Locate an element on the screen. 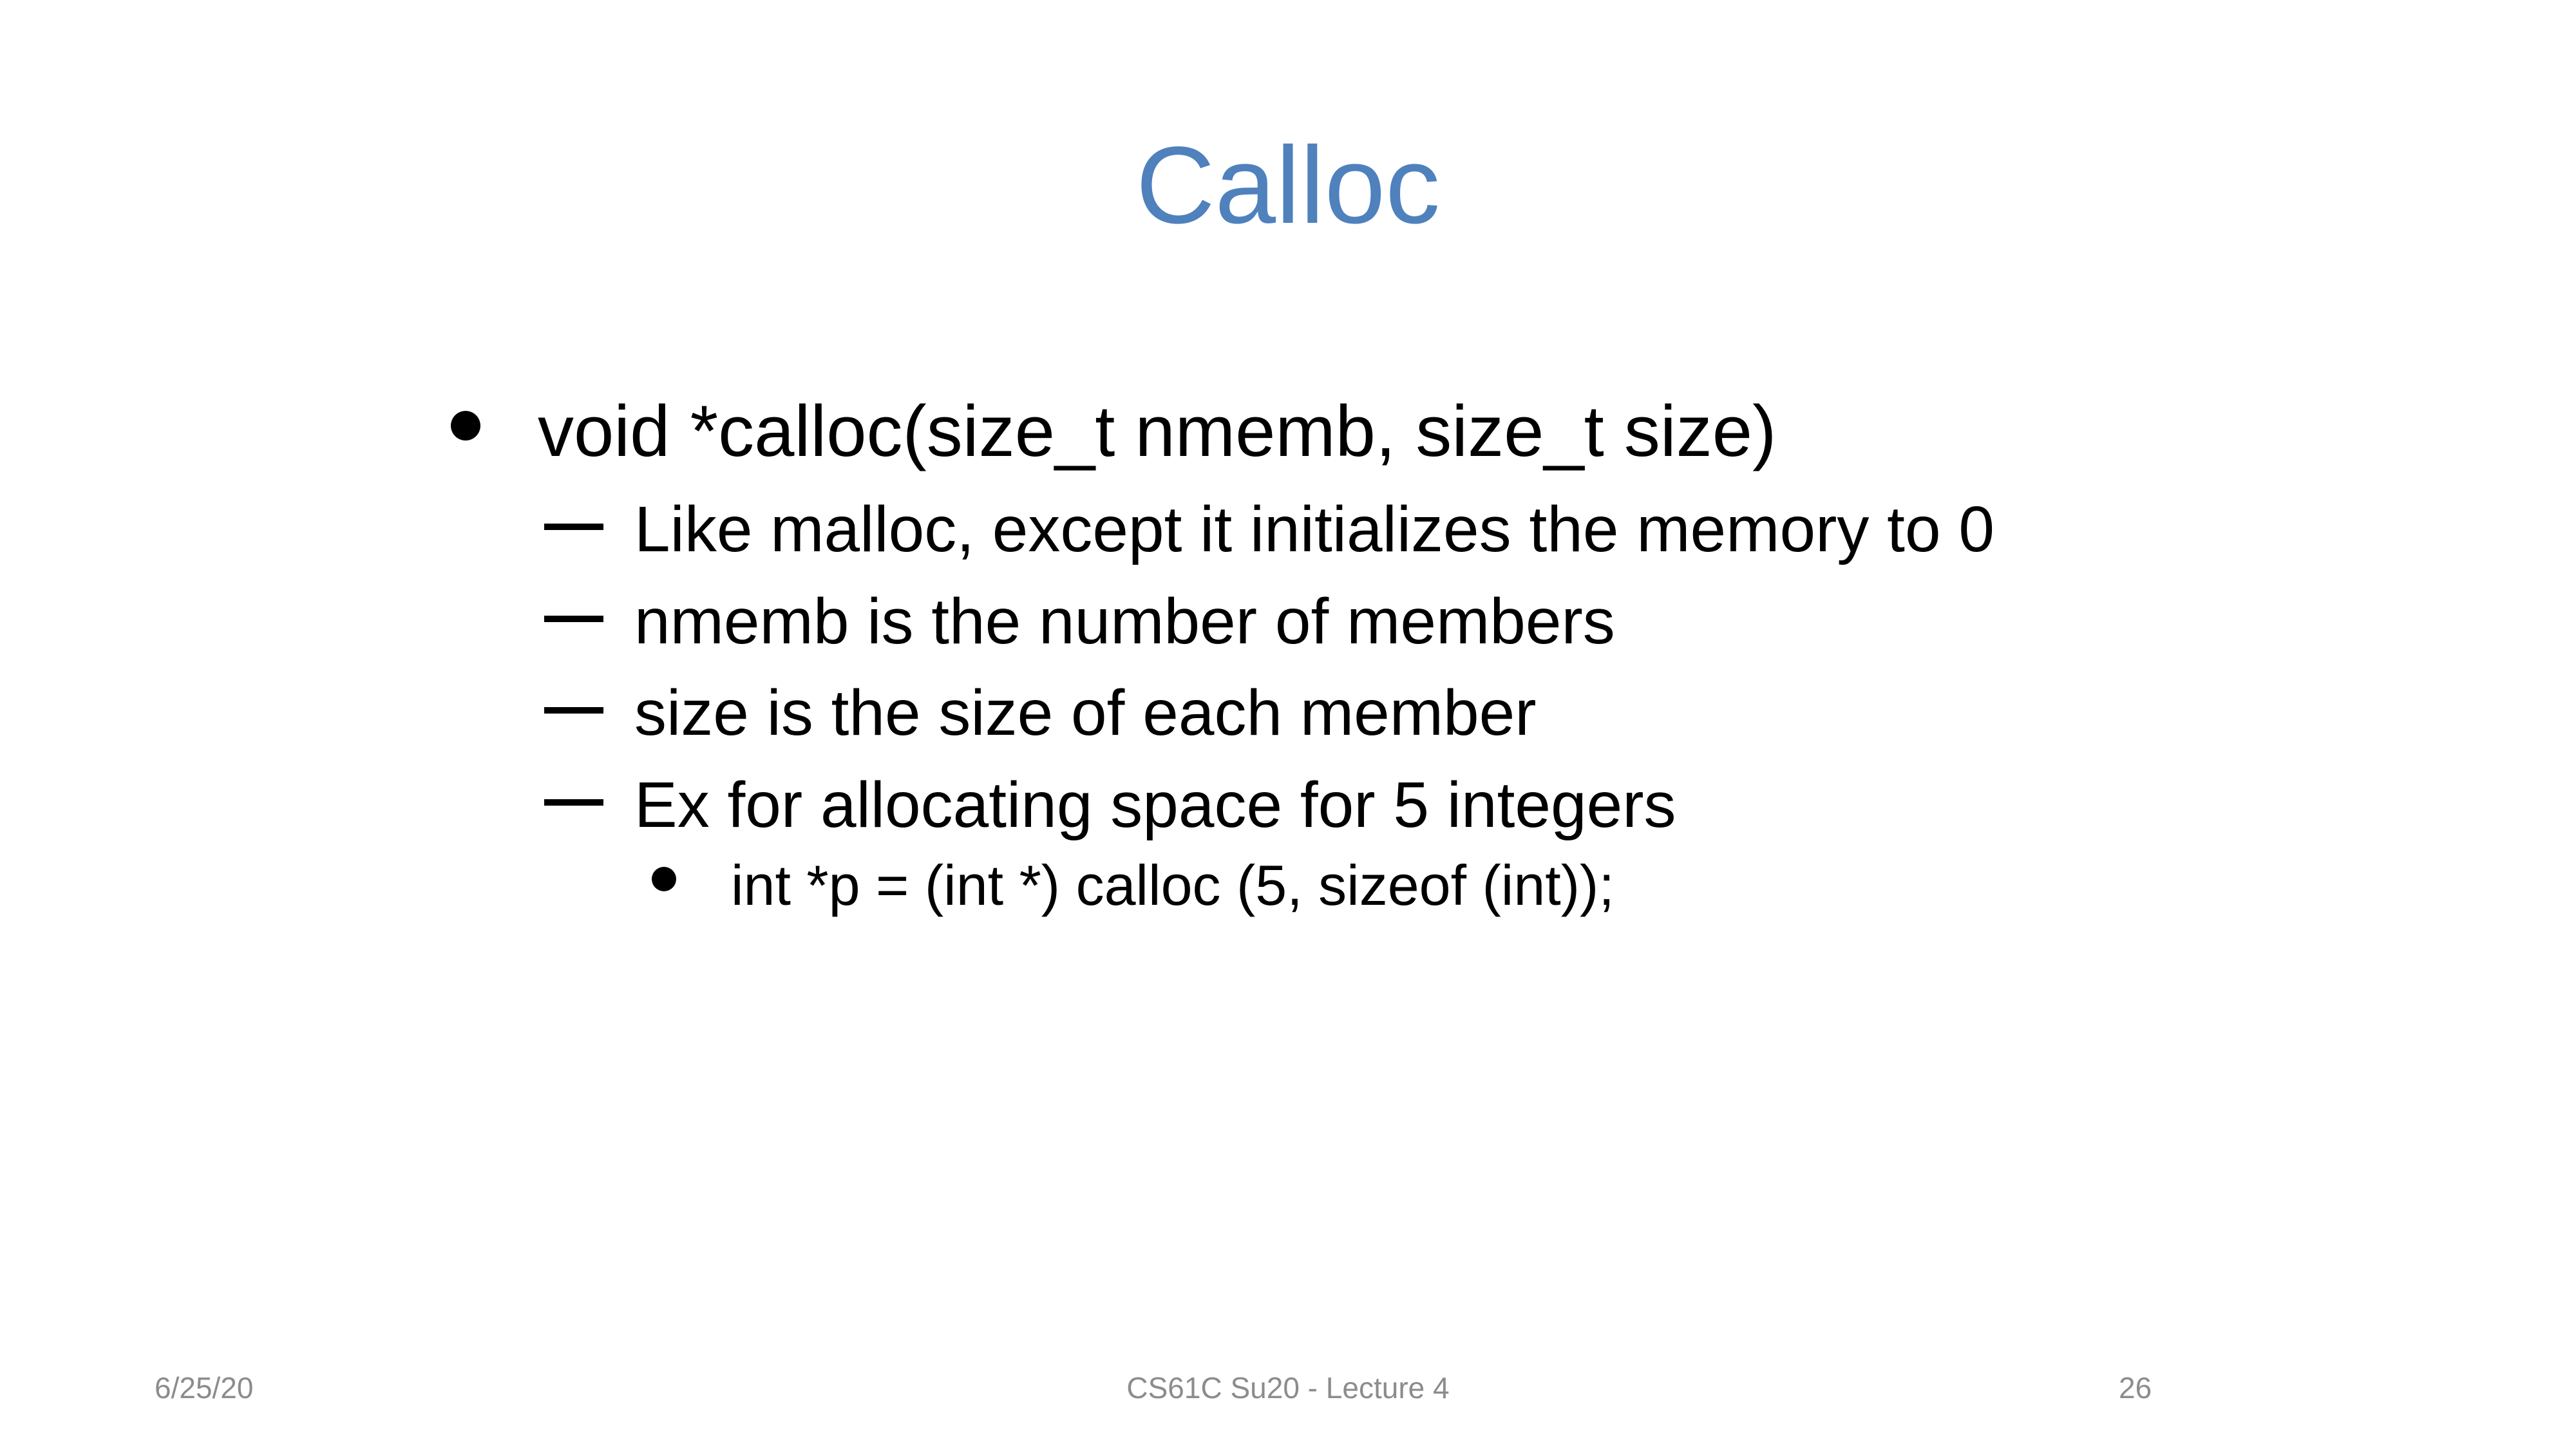  sub-bullet-text: nmemb is the number of members is located at coordinates (1125, 621).